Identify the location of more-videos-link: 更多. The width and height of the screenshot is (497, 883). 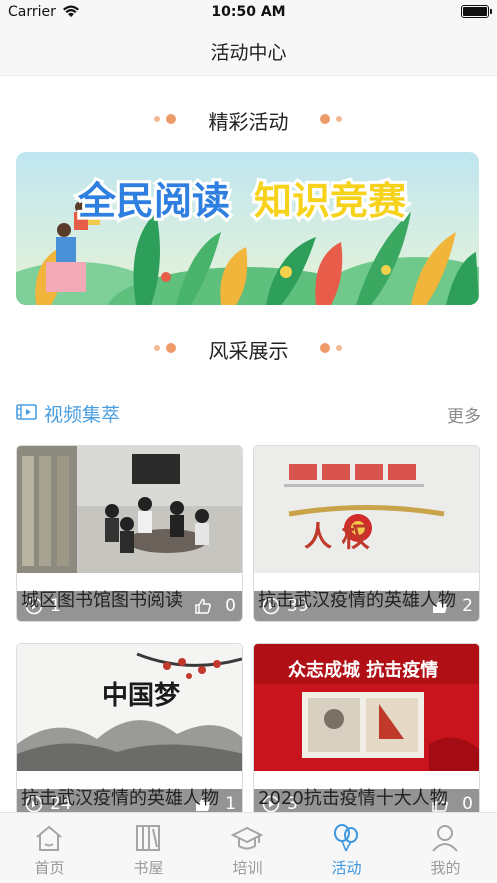
(464, 414).